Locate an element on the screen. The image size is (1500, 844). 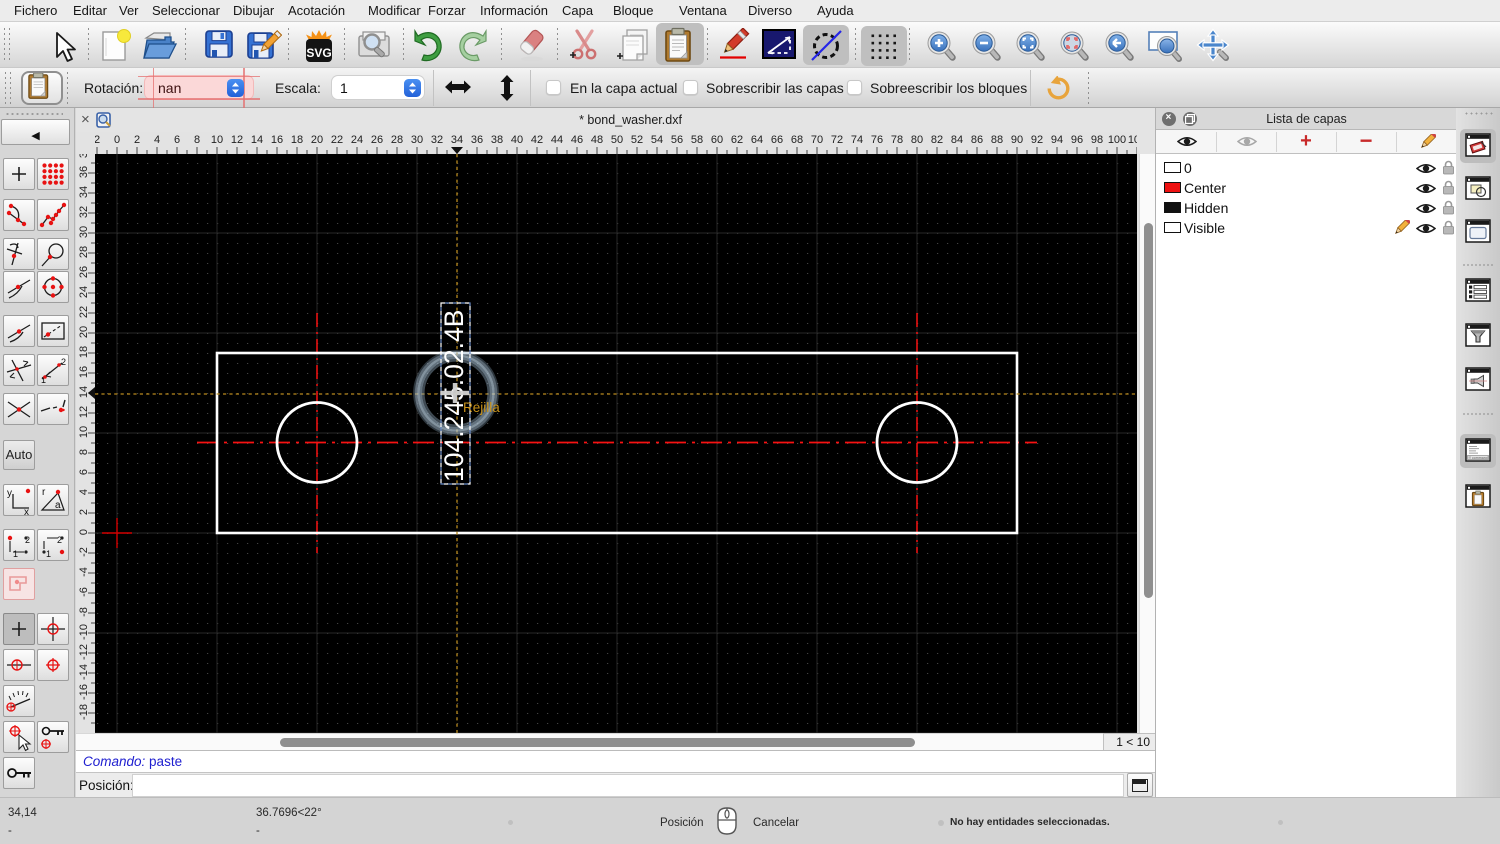
svg-text: Rejilla is located at coordinates (481, 407).